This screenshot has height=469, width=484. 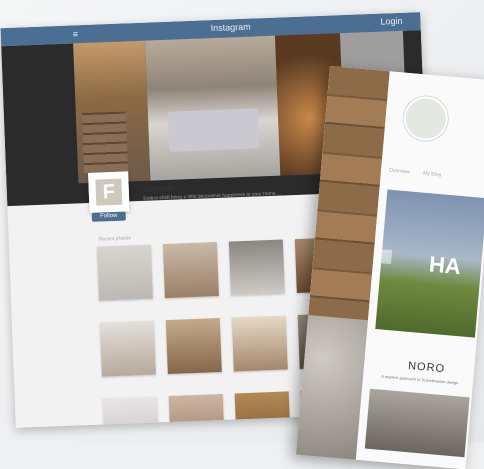 What do you see at coordinates (391, 21) in the screenshot?
I see `login-link: Login` at bounding box center [391, 21].